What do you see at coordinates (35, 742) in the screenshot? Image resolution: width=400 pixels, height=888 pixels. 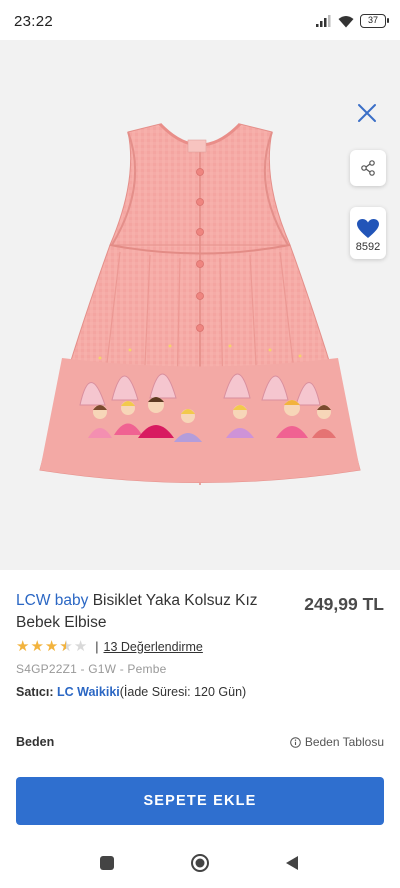 I see `size-label: Beden` at bounding box center [35, 742].